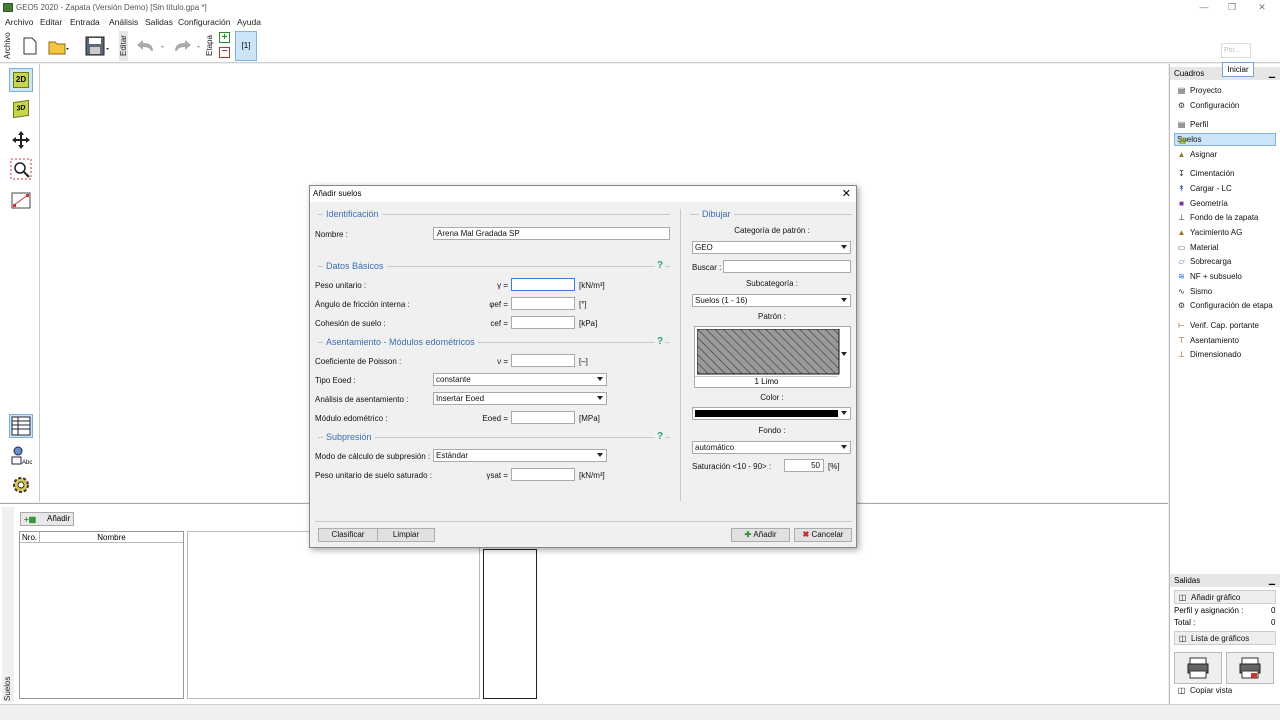 The height and width of the screenshot is (720, 1280). What do you see at coordinates (1238, 69) in the screenshot?
I see `start-button: Iniciar` at bounding box center [1238, 69].